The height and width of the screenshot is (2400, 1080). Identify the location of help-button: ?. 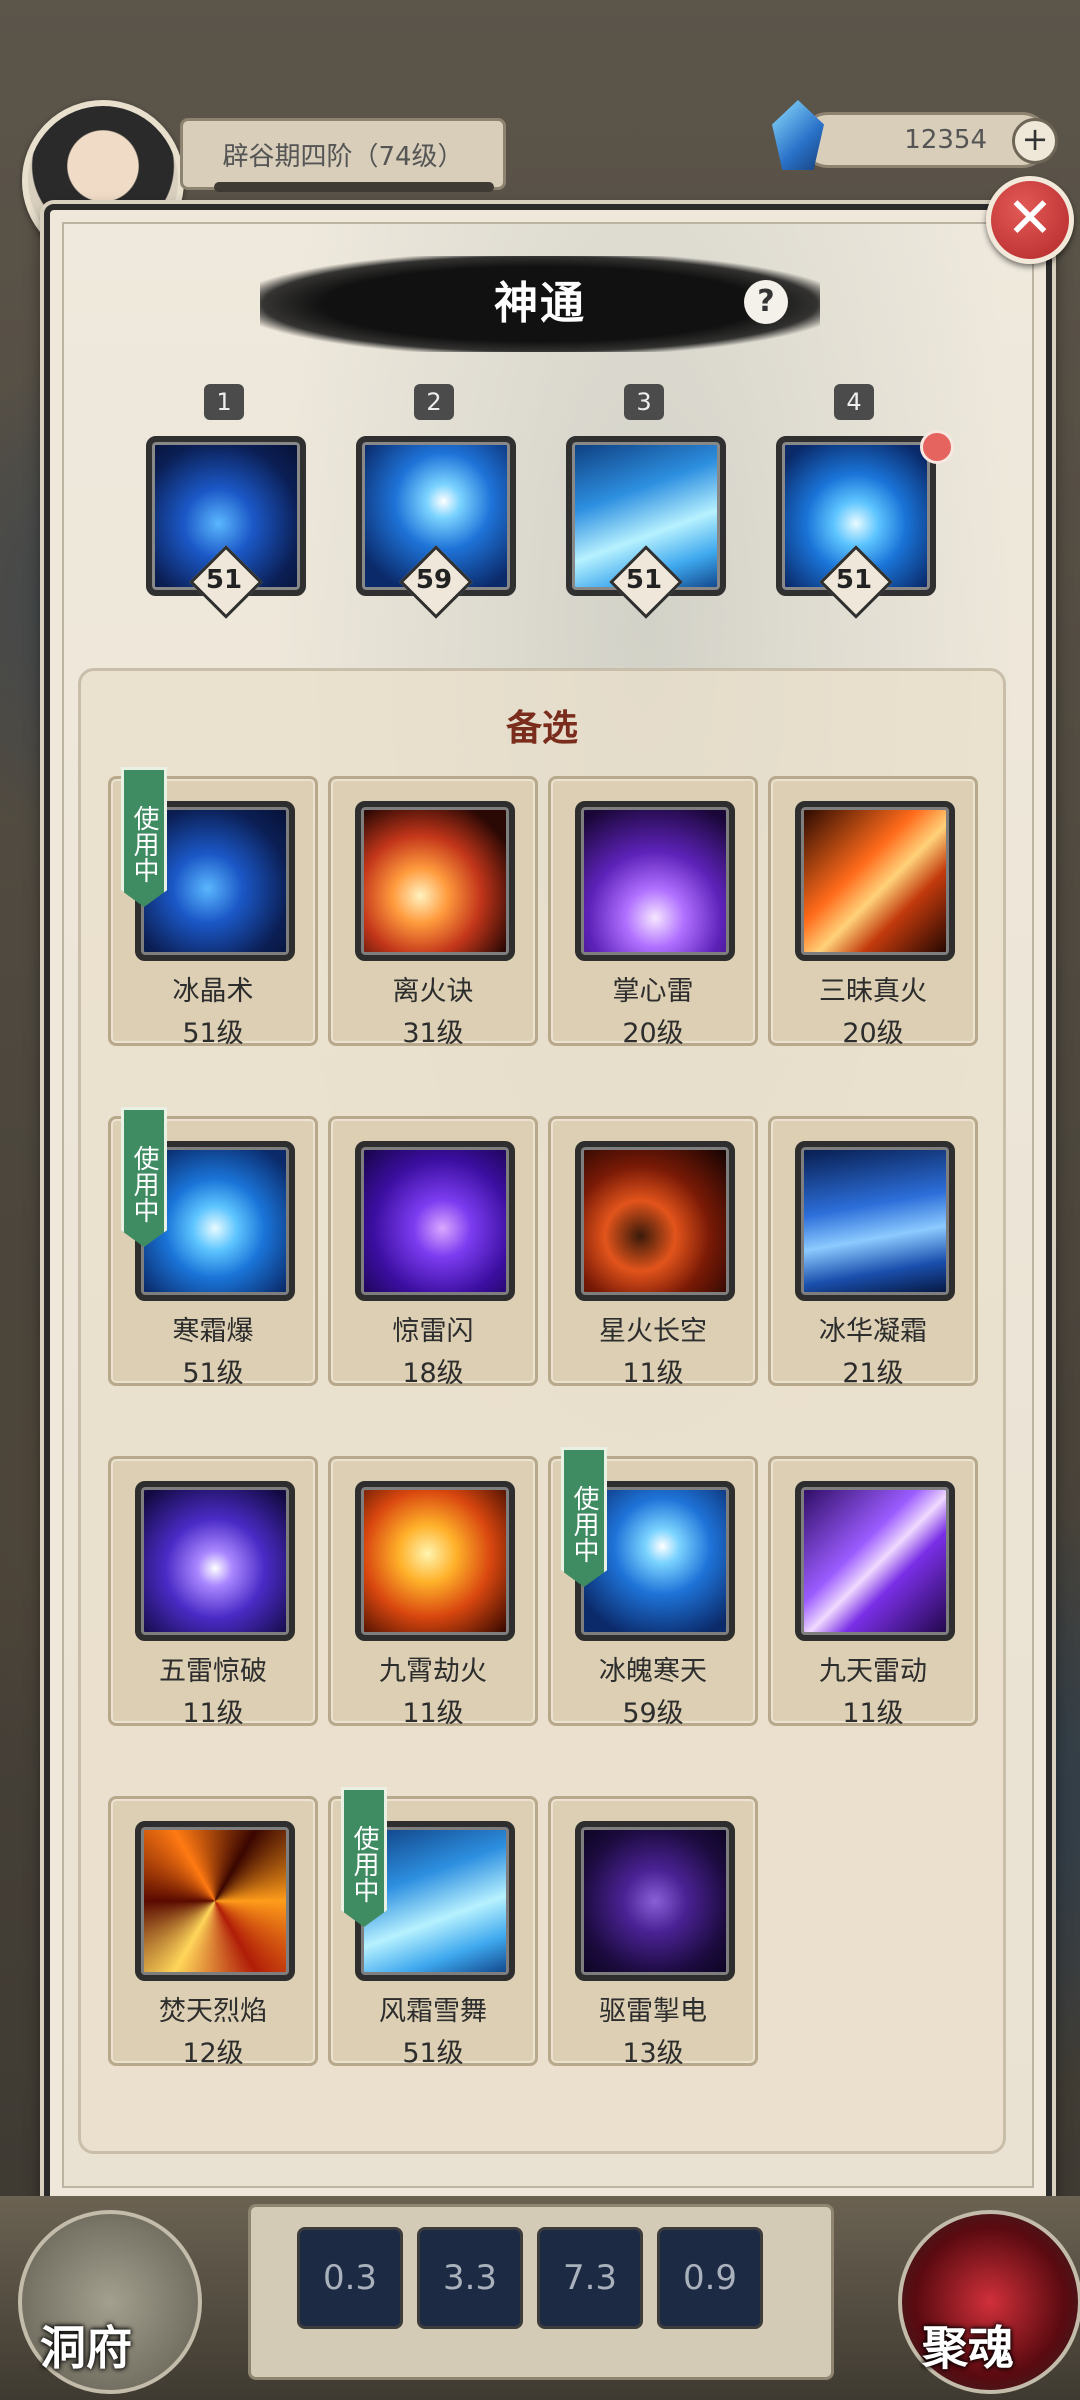
(766, 302).